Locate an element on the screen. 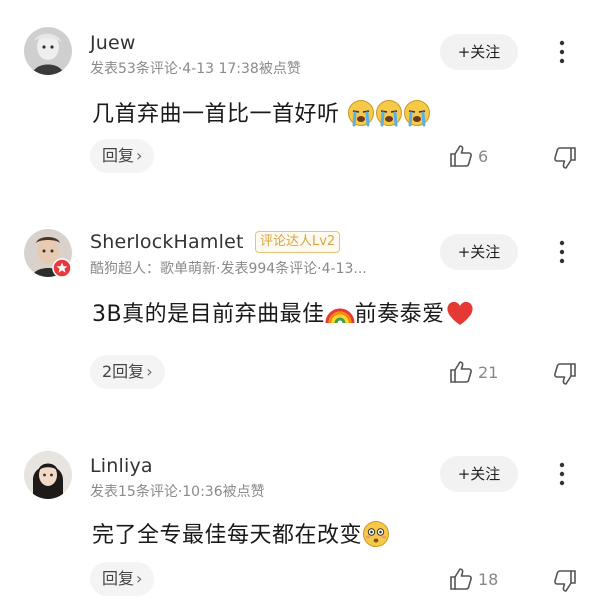 Image resolution: width=600 pixels, height=616 pixels. like-count: 18 is located at coordinates (488, 579).